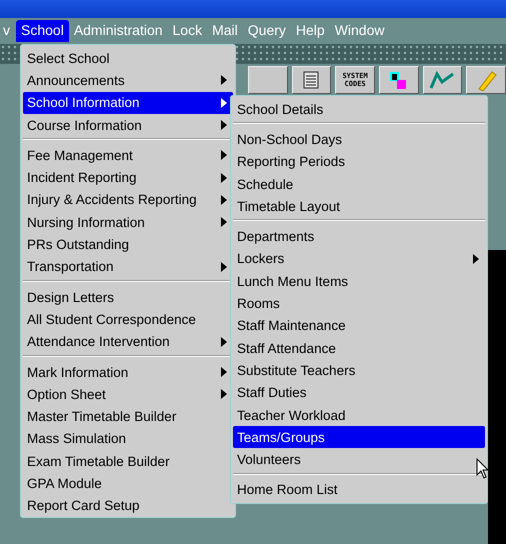  Describe the element at coordinates (128, 372) in the screenshot. I see `menu-item: Mark Information` at that location.